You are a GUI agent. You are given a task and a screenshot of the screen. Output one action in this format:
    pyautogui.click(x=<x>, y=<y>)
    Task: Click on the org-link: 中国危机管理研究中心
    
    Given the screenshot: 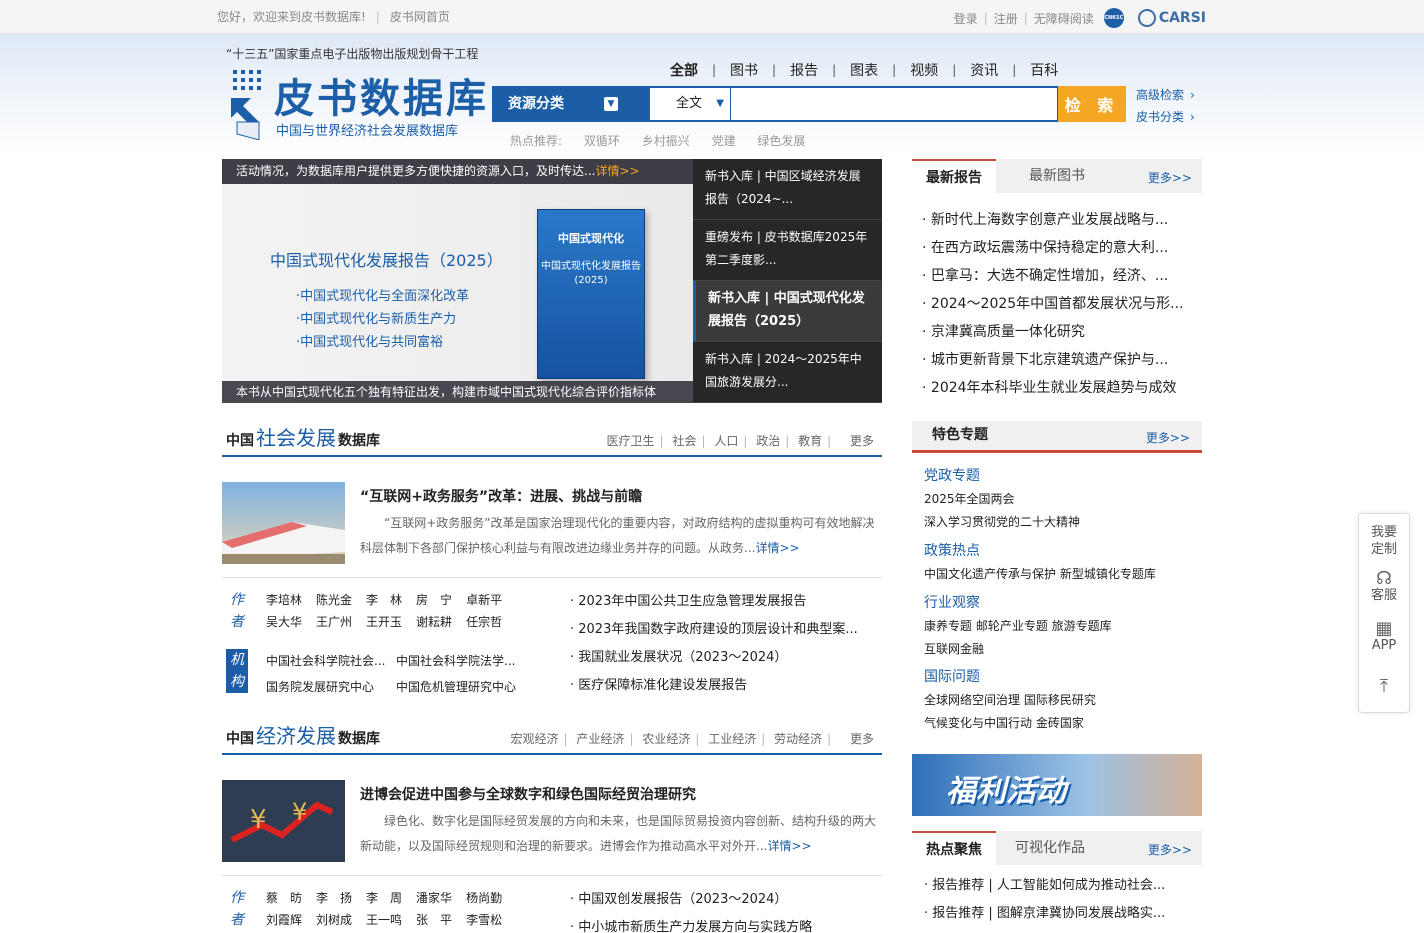 What is the action you would take?
    pyautogui.click(x=461, y=687)
    